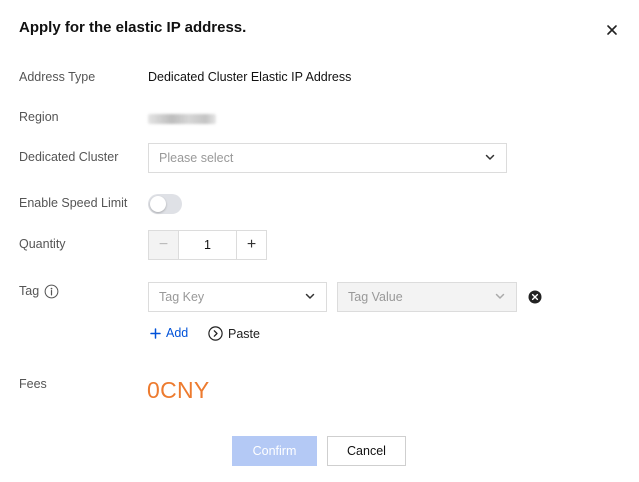 The height and width of the screenshot is (482, 639). I want to click on quantity-decrement-button: −, so click(164, 245).